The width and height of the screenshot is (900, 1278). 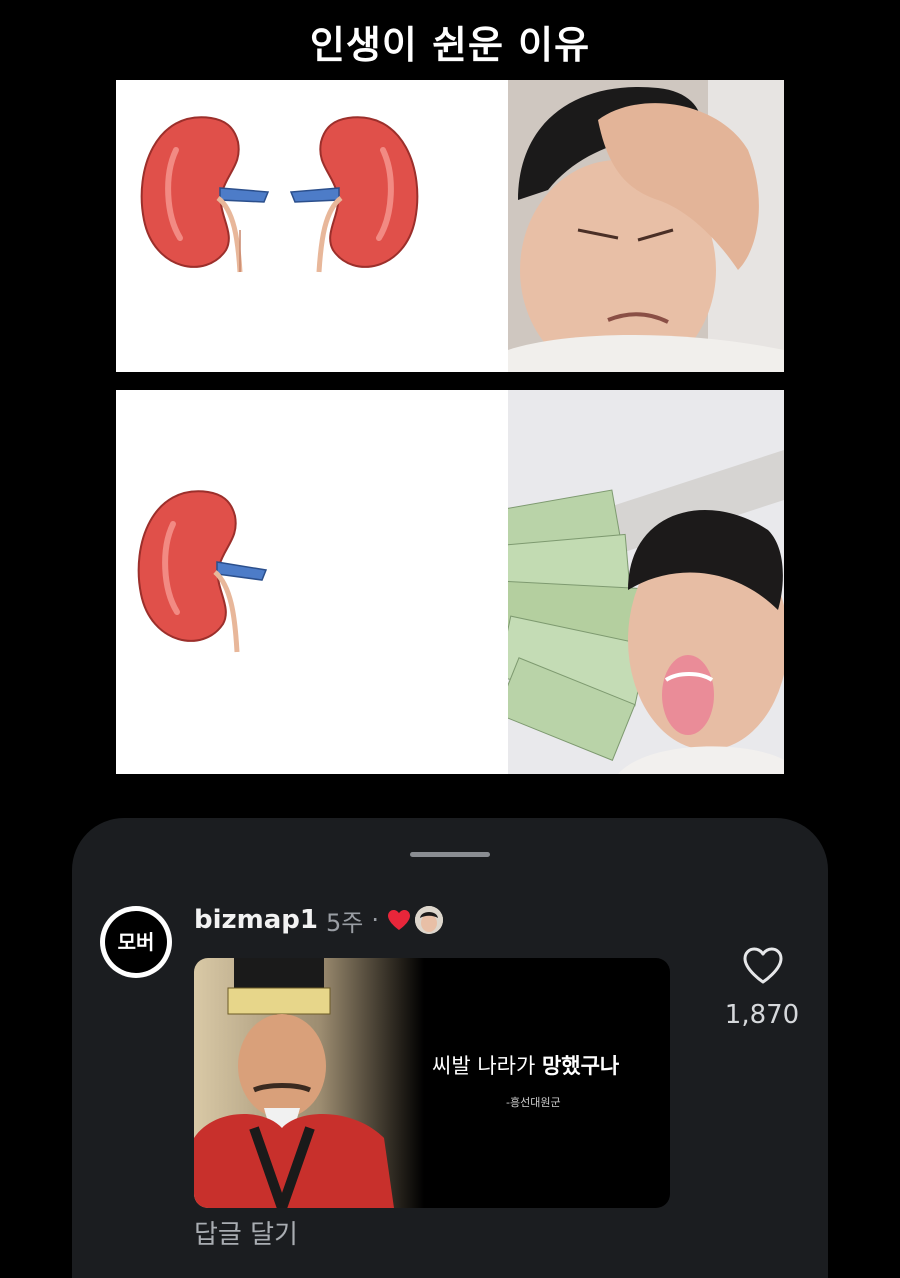 I want to click on username: bizmap1, so click(x=256, y=920).